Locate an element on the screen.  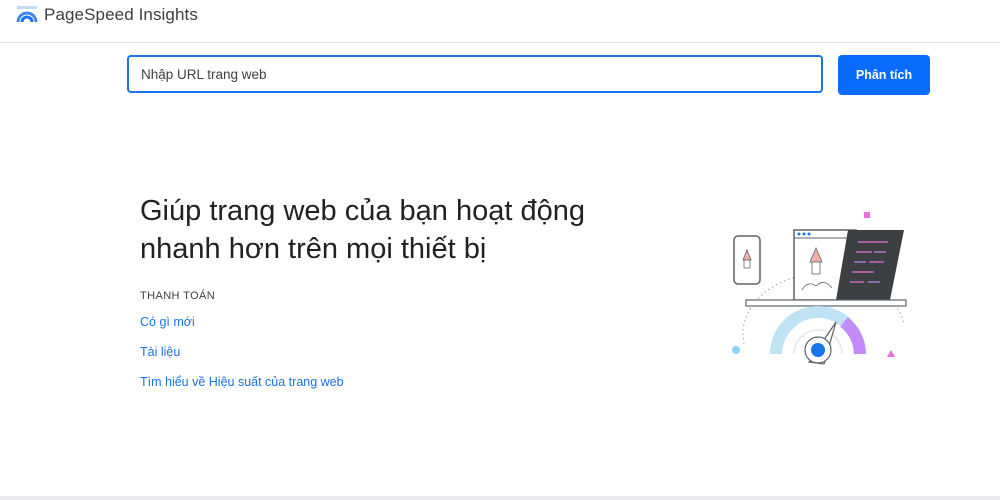
analyze-button: Phân tích is located at coordinates (884, 75).